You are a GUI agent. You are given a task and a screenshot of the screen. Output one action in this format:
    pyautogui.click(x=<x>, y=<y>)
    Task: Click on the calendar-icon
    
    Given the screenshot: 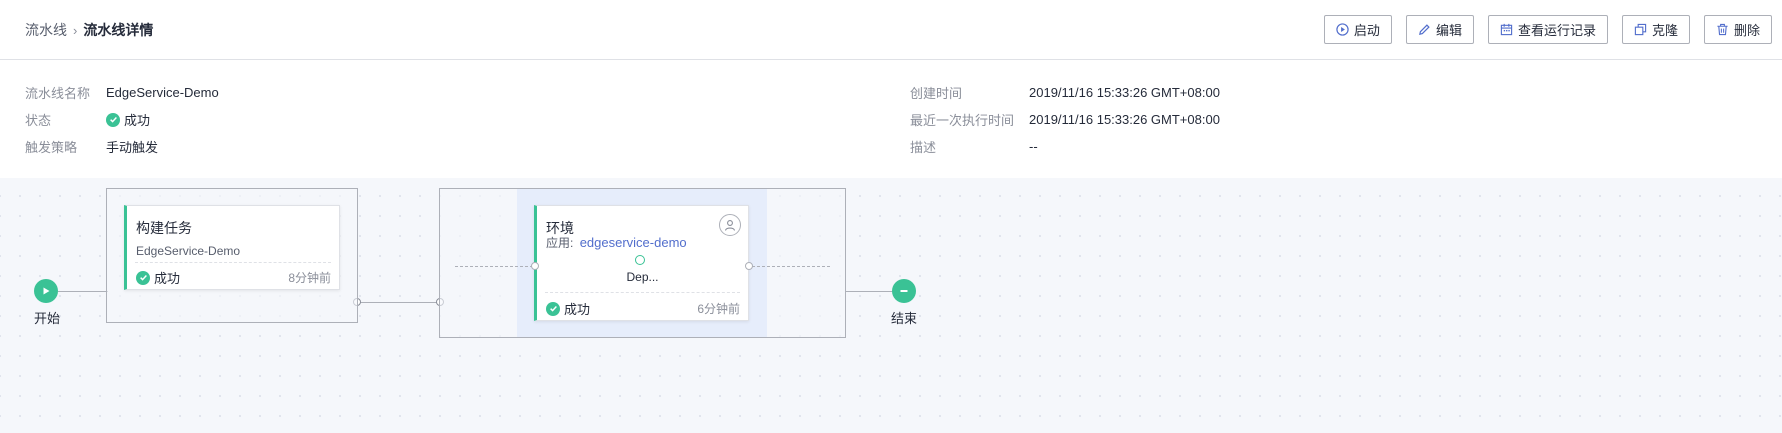 What is the action you would take?
    pyautogui.click(x=1506, y=29)
    